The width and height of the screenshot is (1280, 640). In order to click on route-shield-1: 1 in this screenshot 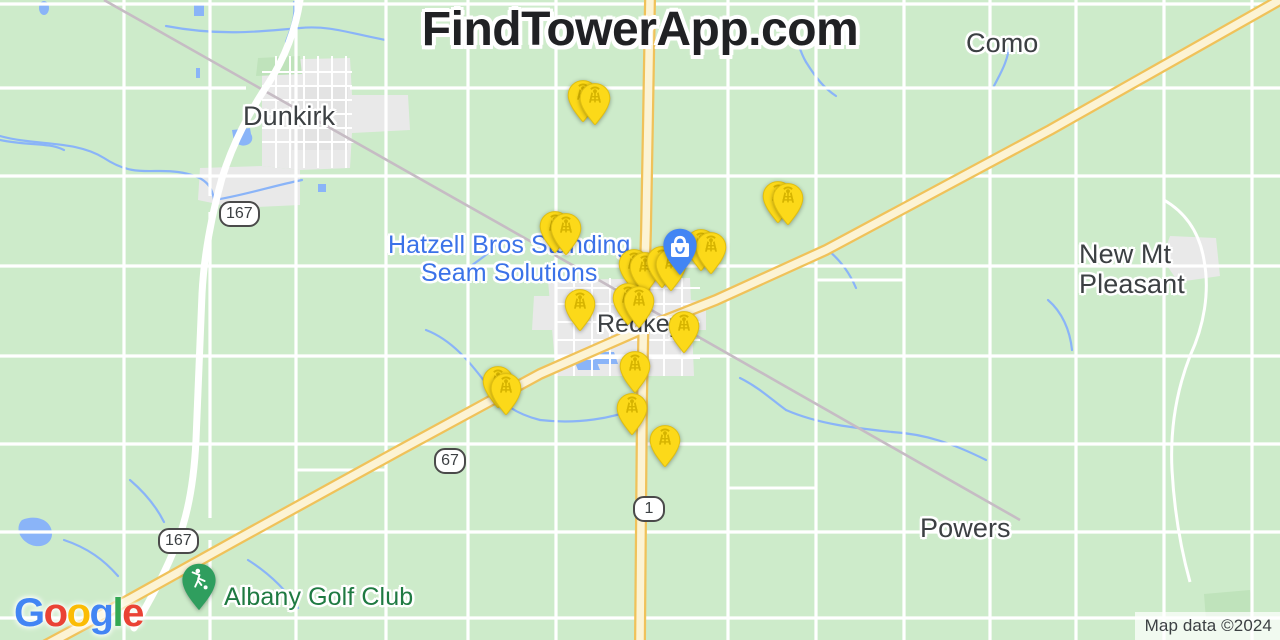, I will do `click(649, 509)`.